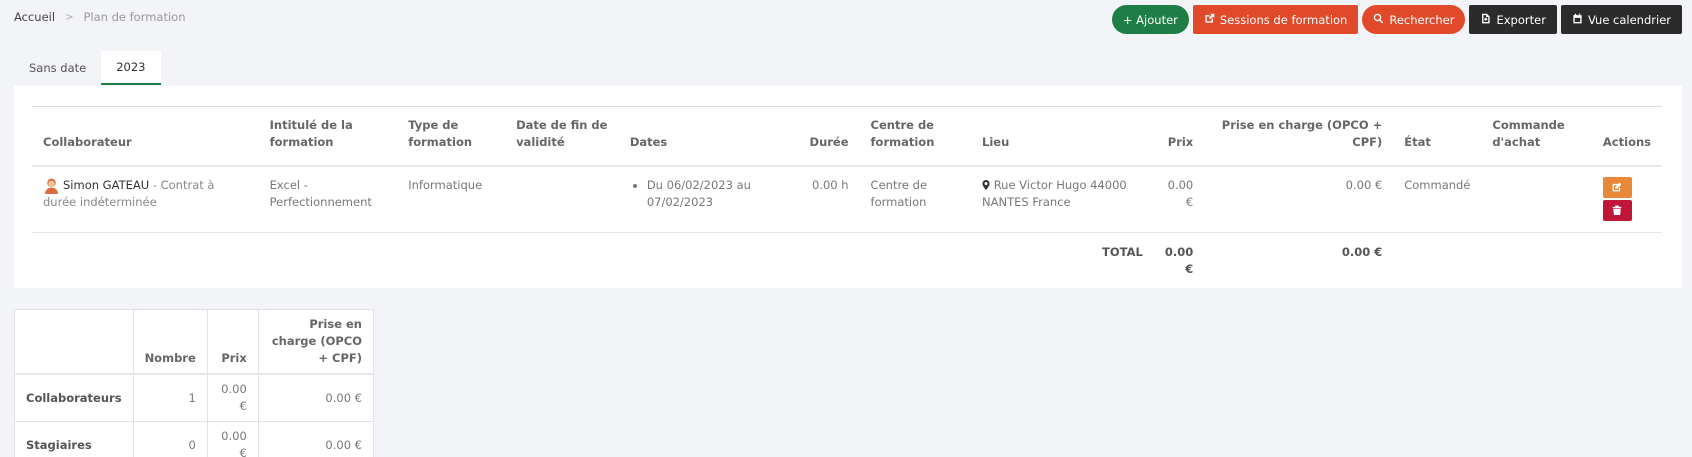  Describe the element at coordinates (232, 342) in the screenshot. I see `summary-col-prix: Prix` at that location.